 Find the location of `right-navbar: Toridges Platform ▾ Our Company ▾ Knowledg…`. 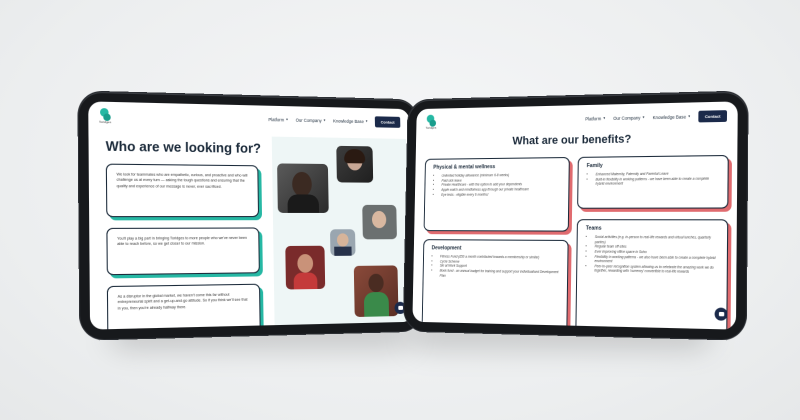

right-navbar: Toridges Platform ▾ Our Company ▾ Knowledg… is located at coordinates (577, 118).